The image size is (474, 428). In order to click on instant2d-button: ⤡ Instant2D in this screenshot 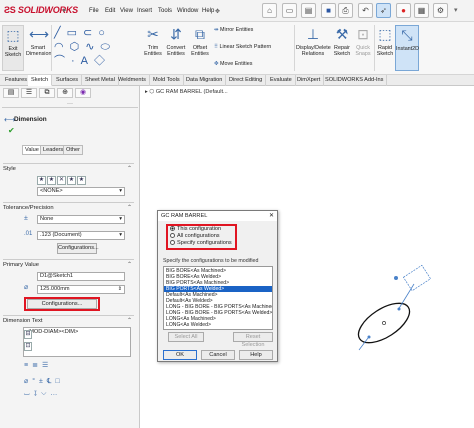, I will do `click(407, 48)`.